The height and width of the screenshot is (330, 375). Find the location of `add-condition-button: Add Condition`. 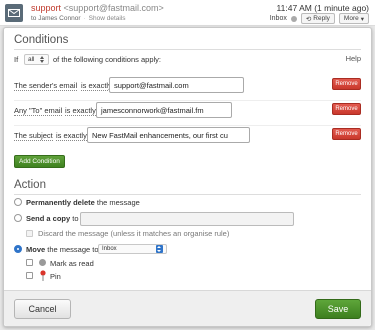

add-condition-button: Add Condition is located at coordinates (39, 161).